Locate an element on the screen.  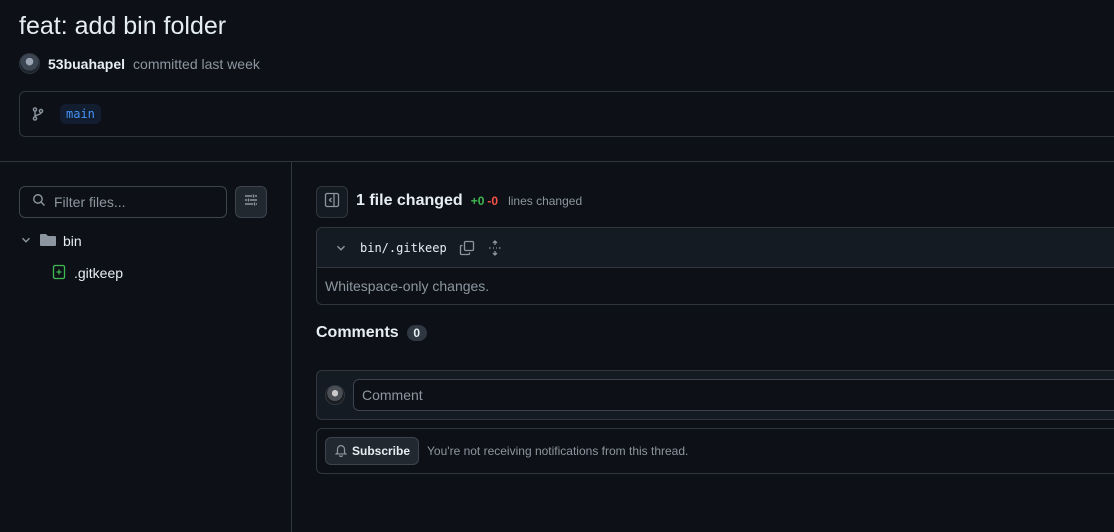
files-changed-count: 1 file changed is located at coordinates (409, 200).